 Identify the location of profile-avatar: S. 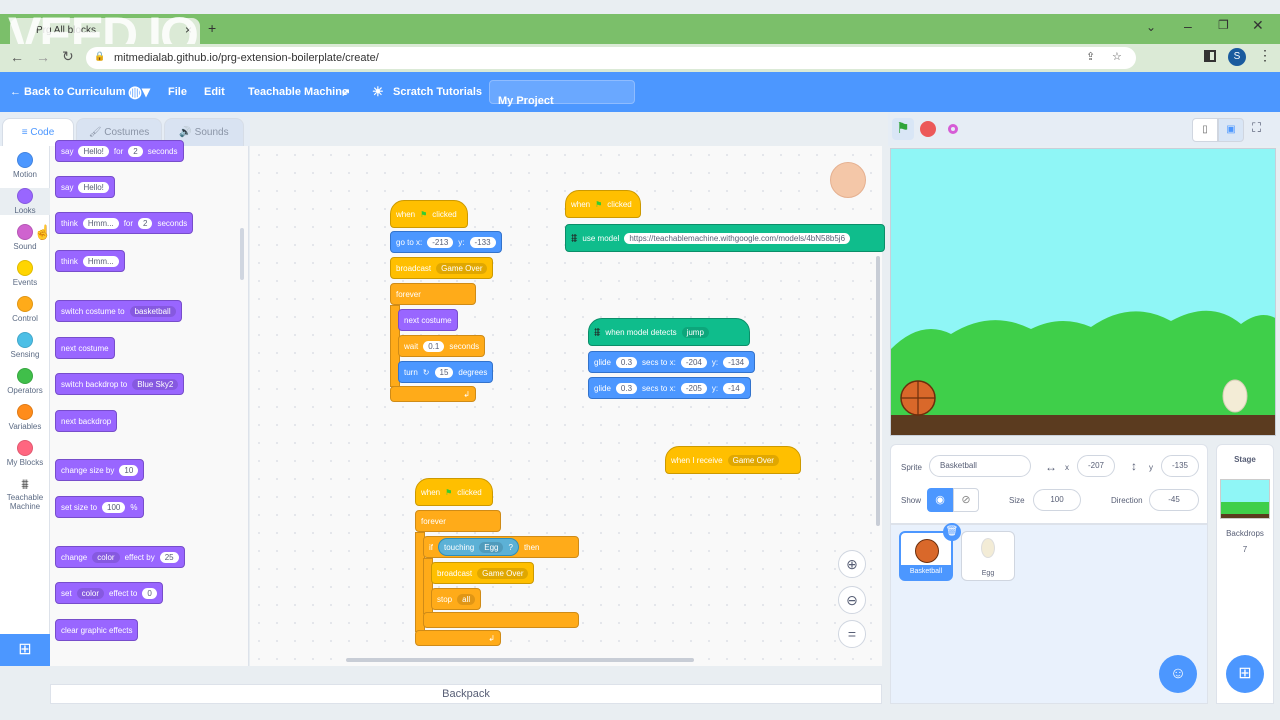
(1237, 57).